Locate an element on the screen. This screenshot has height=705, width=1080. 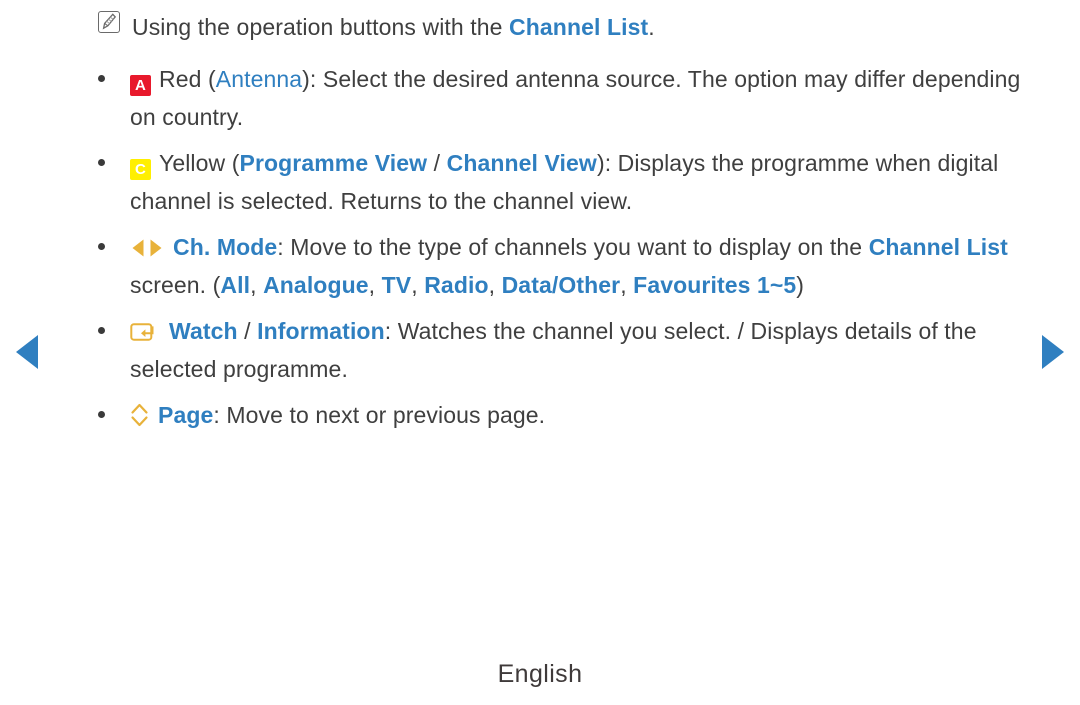
item3-seg16: ) is located at coordinates (800, 285).